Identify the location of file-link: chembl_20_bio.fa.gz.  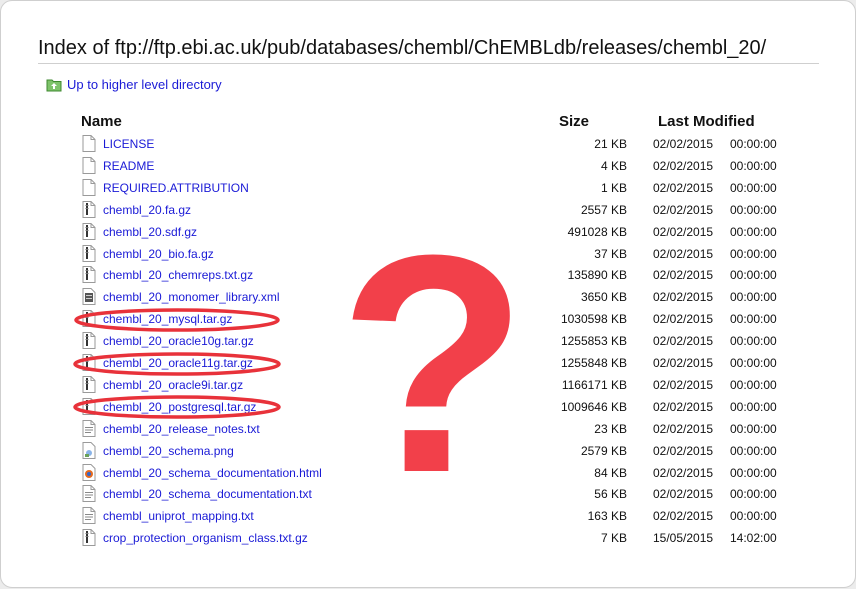
(158, 254).